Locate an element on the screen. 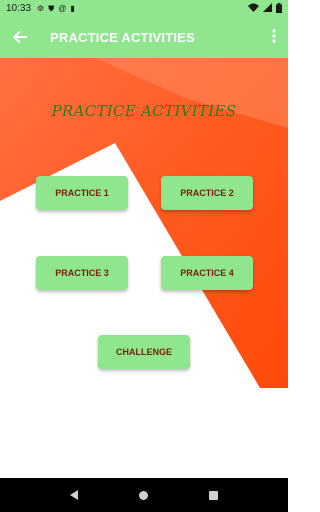 The height and width of the screenshot is (512, 320). arrow-left-icon is located at coordinates (20, 37).